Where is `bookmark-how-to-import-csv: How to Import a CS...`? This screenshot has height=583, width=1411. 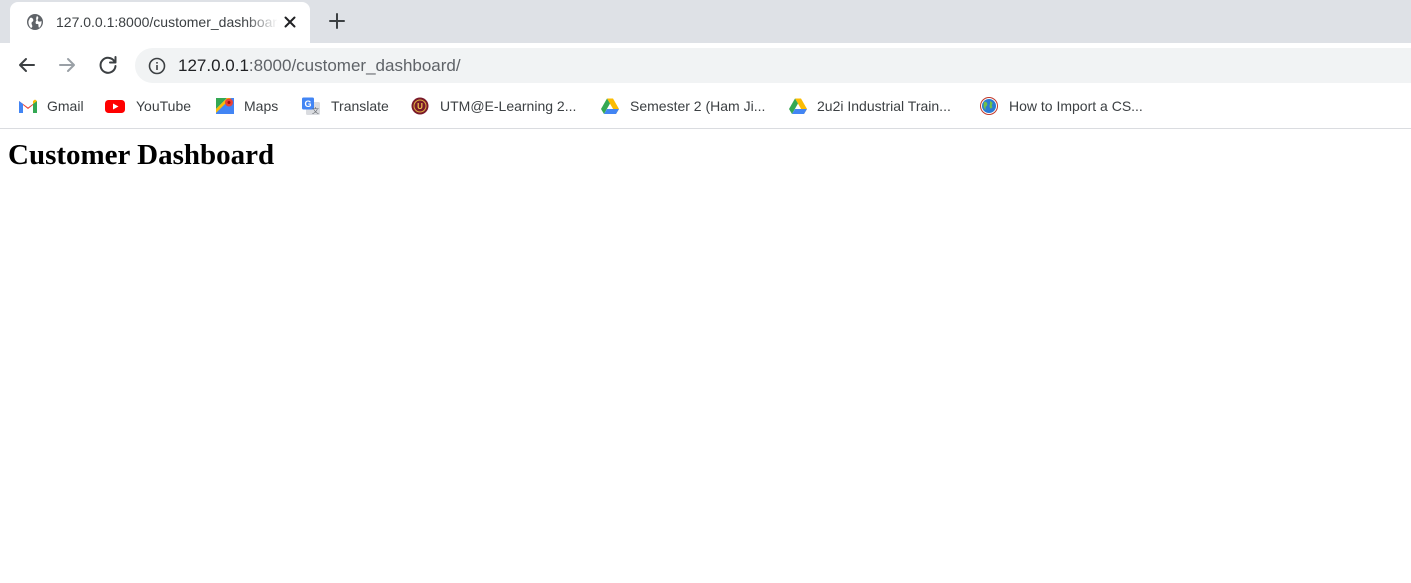 bookmark-how-to-import-csv: How to Import a CS... is located at coordinates (1066, 106).